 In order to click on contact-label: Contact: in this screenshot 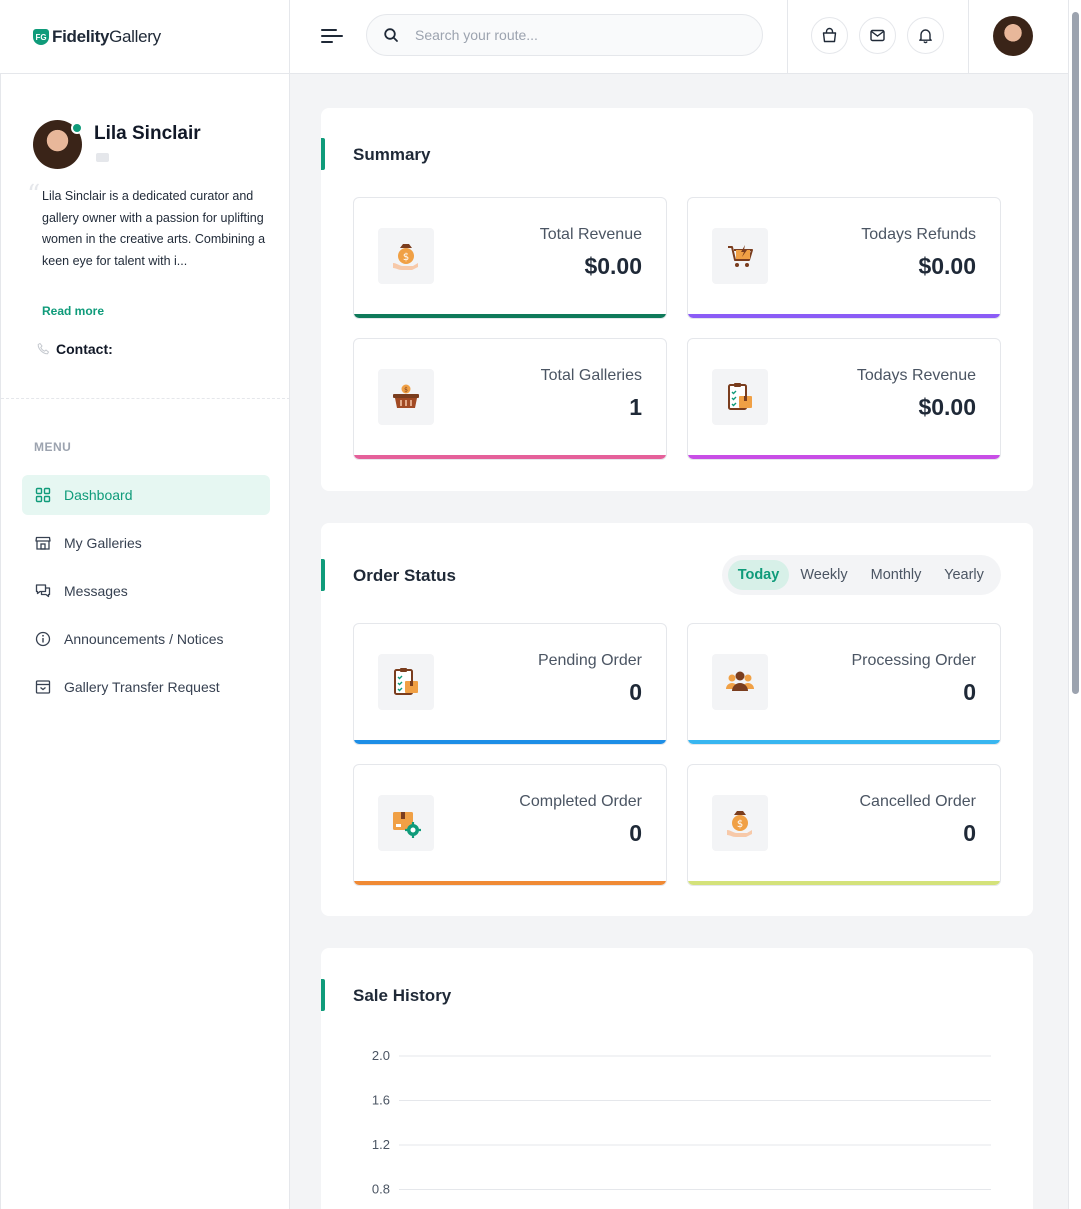, I will do `click(84, 349)`.